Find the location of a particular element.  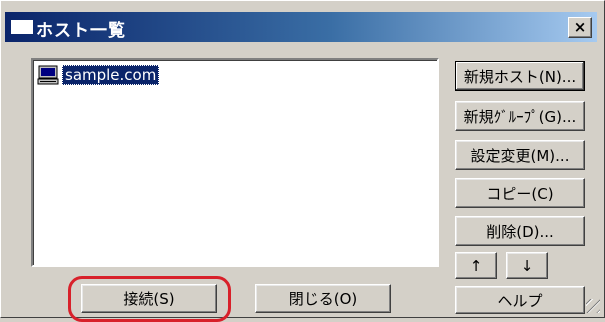

window-title: ホスト一覧 is located at coordinates (81, 31).